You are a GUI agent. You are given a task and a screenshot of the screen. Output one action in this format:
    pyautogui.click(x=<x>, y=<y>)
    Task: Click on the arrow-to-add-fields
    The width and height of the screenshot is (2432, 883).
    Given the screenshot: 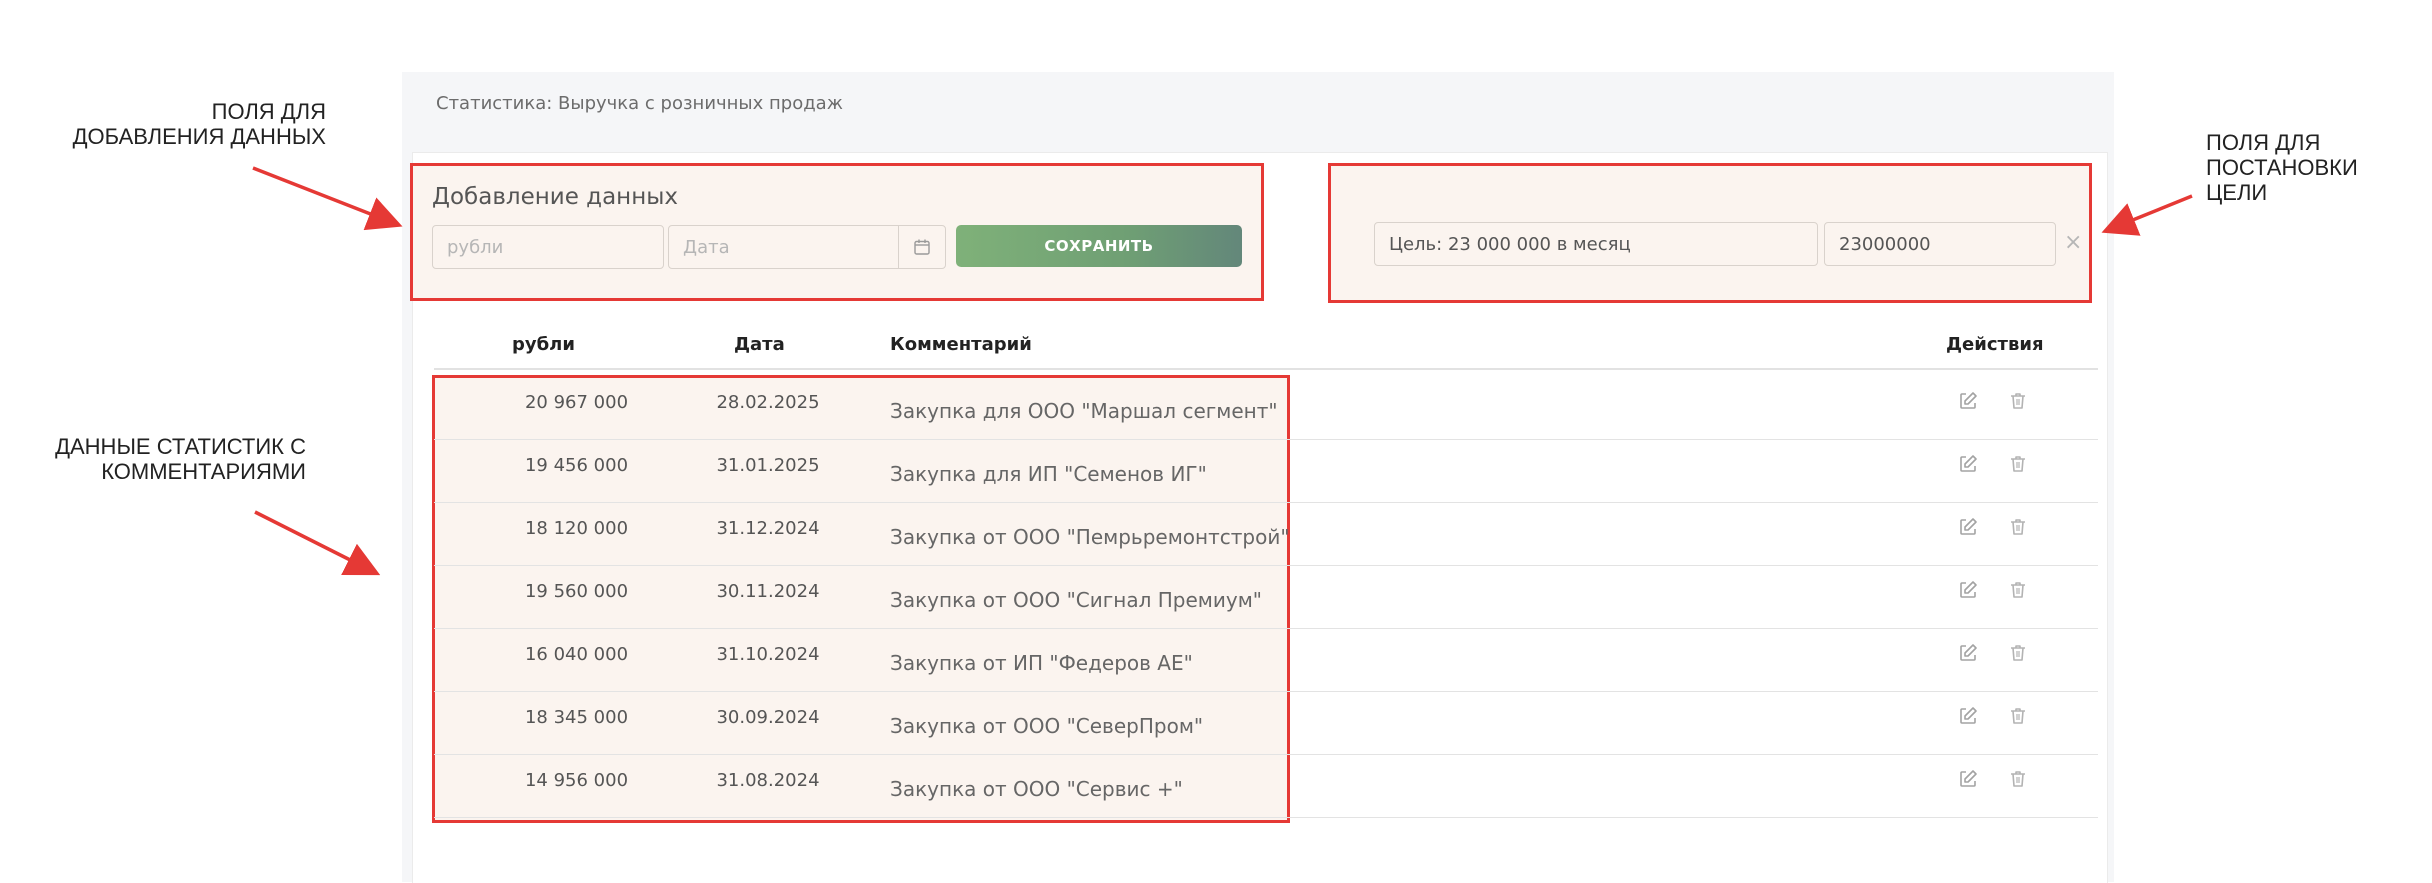 What is the action you would take?
    pyautogui.click(x=327, y=198)
    